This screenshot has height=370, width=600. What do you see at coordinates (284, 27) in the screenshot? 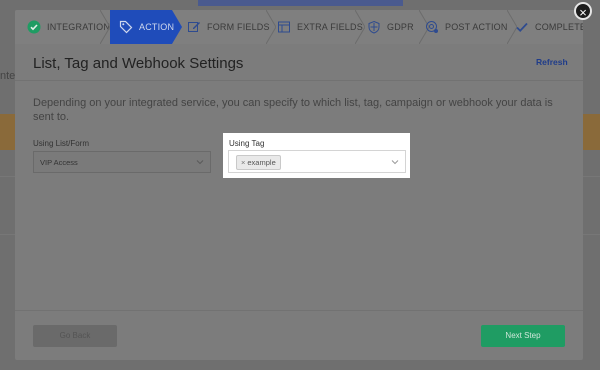
I see `table-icon` at bounding box center [284, 27].